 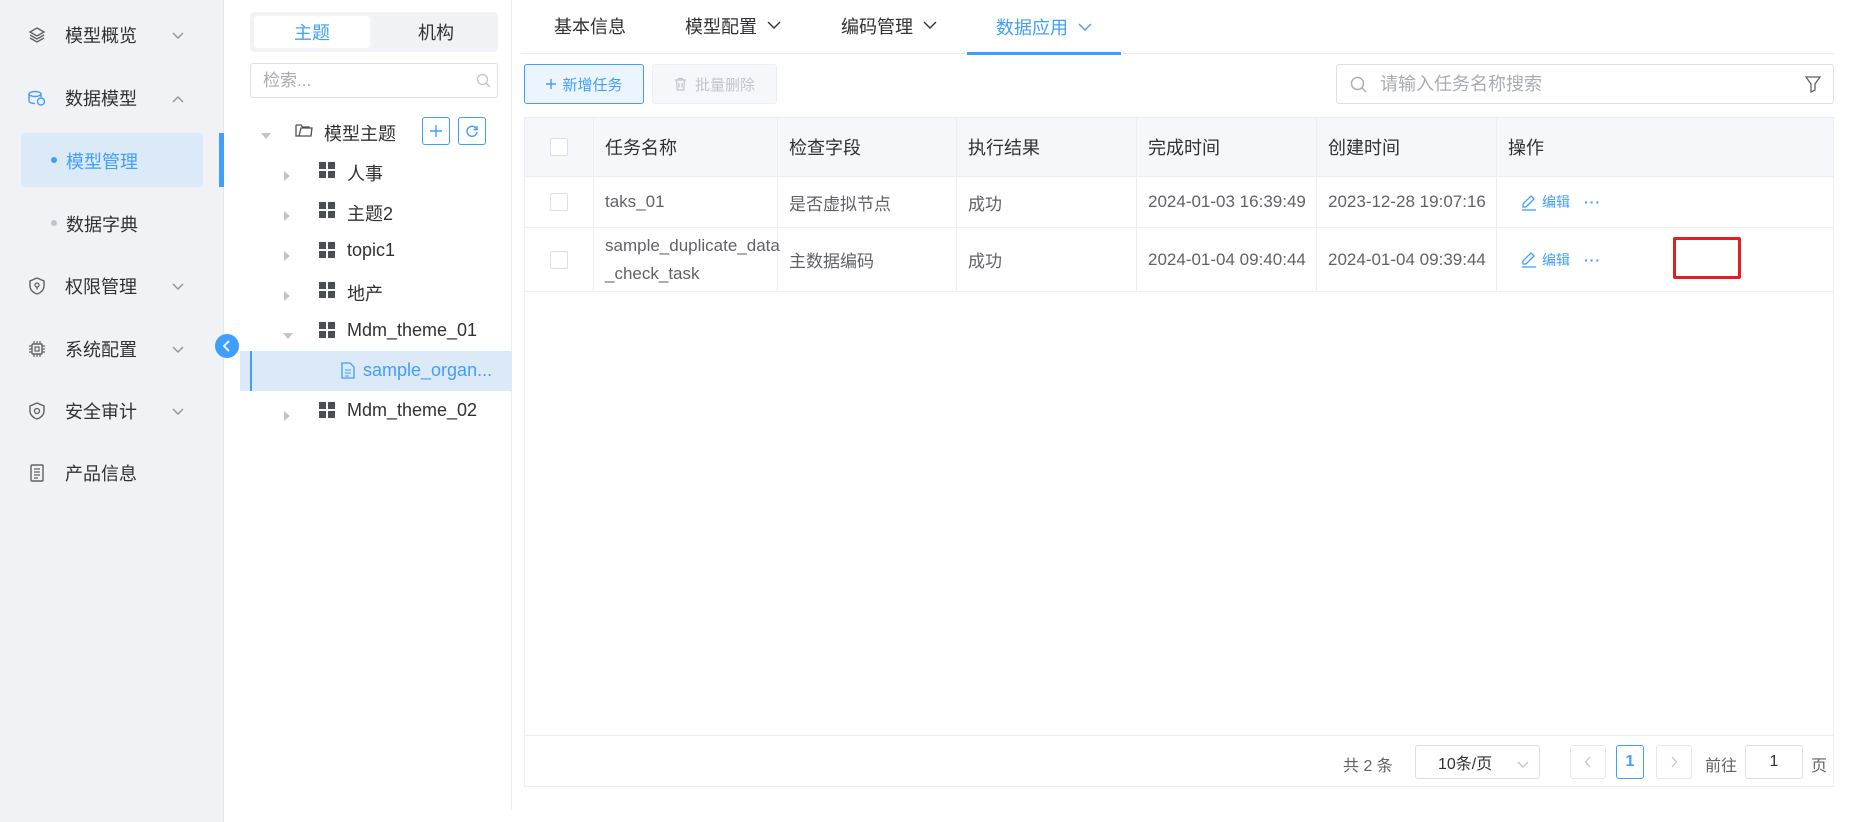 I want to click on plus-icon, so click(x=551, y=84).